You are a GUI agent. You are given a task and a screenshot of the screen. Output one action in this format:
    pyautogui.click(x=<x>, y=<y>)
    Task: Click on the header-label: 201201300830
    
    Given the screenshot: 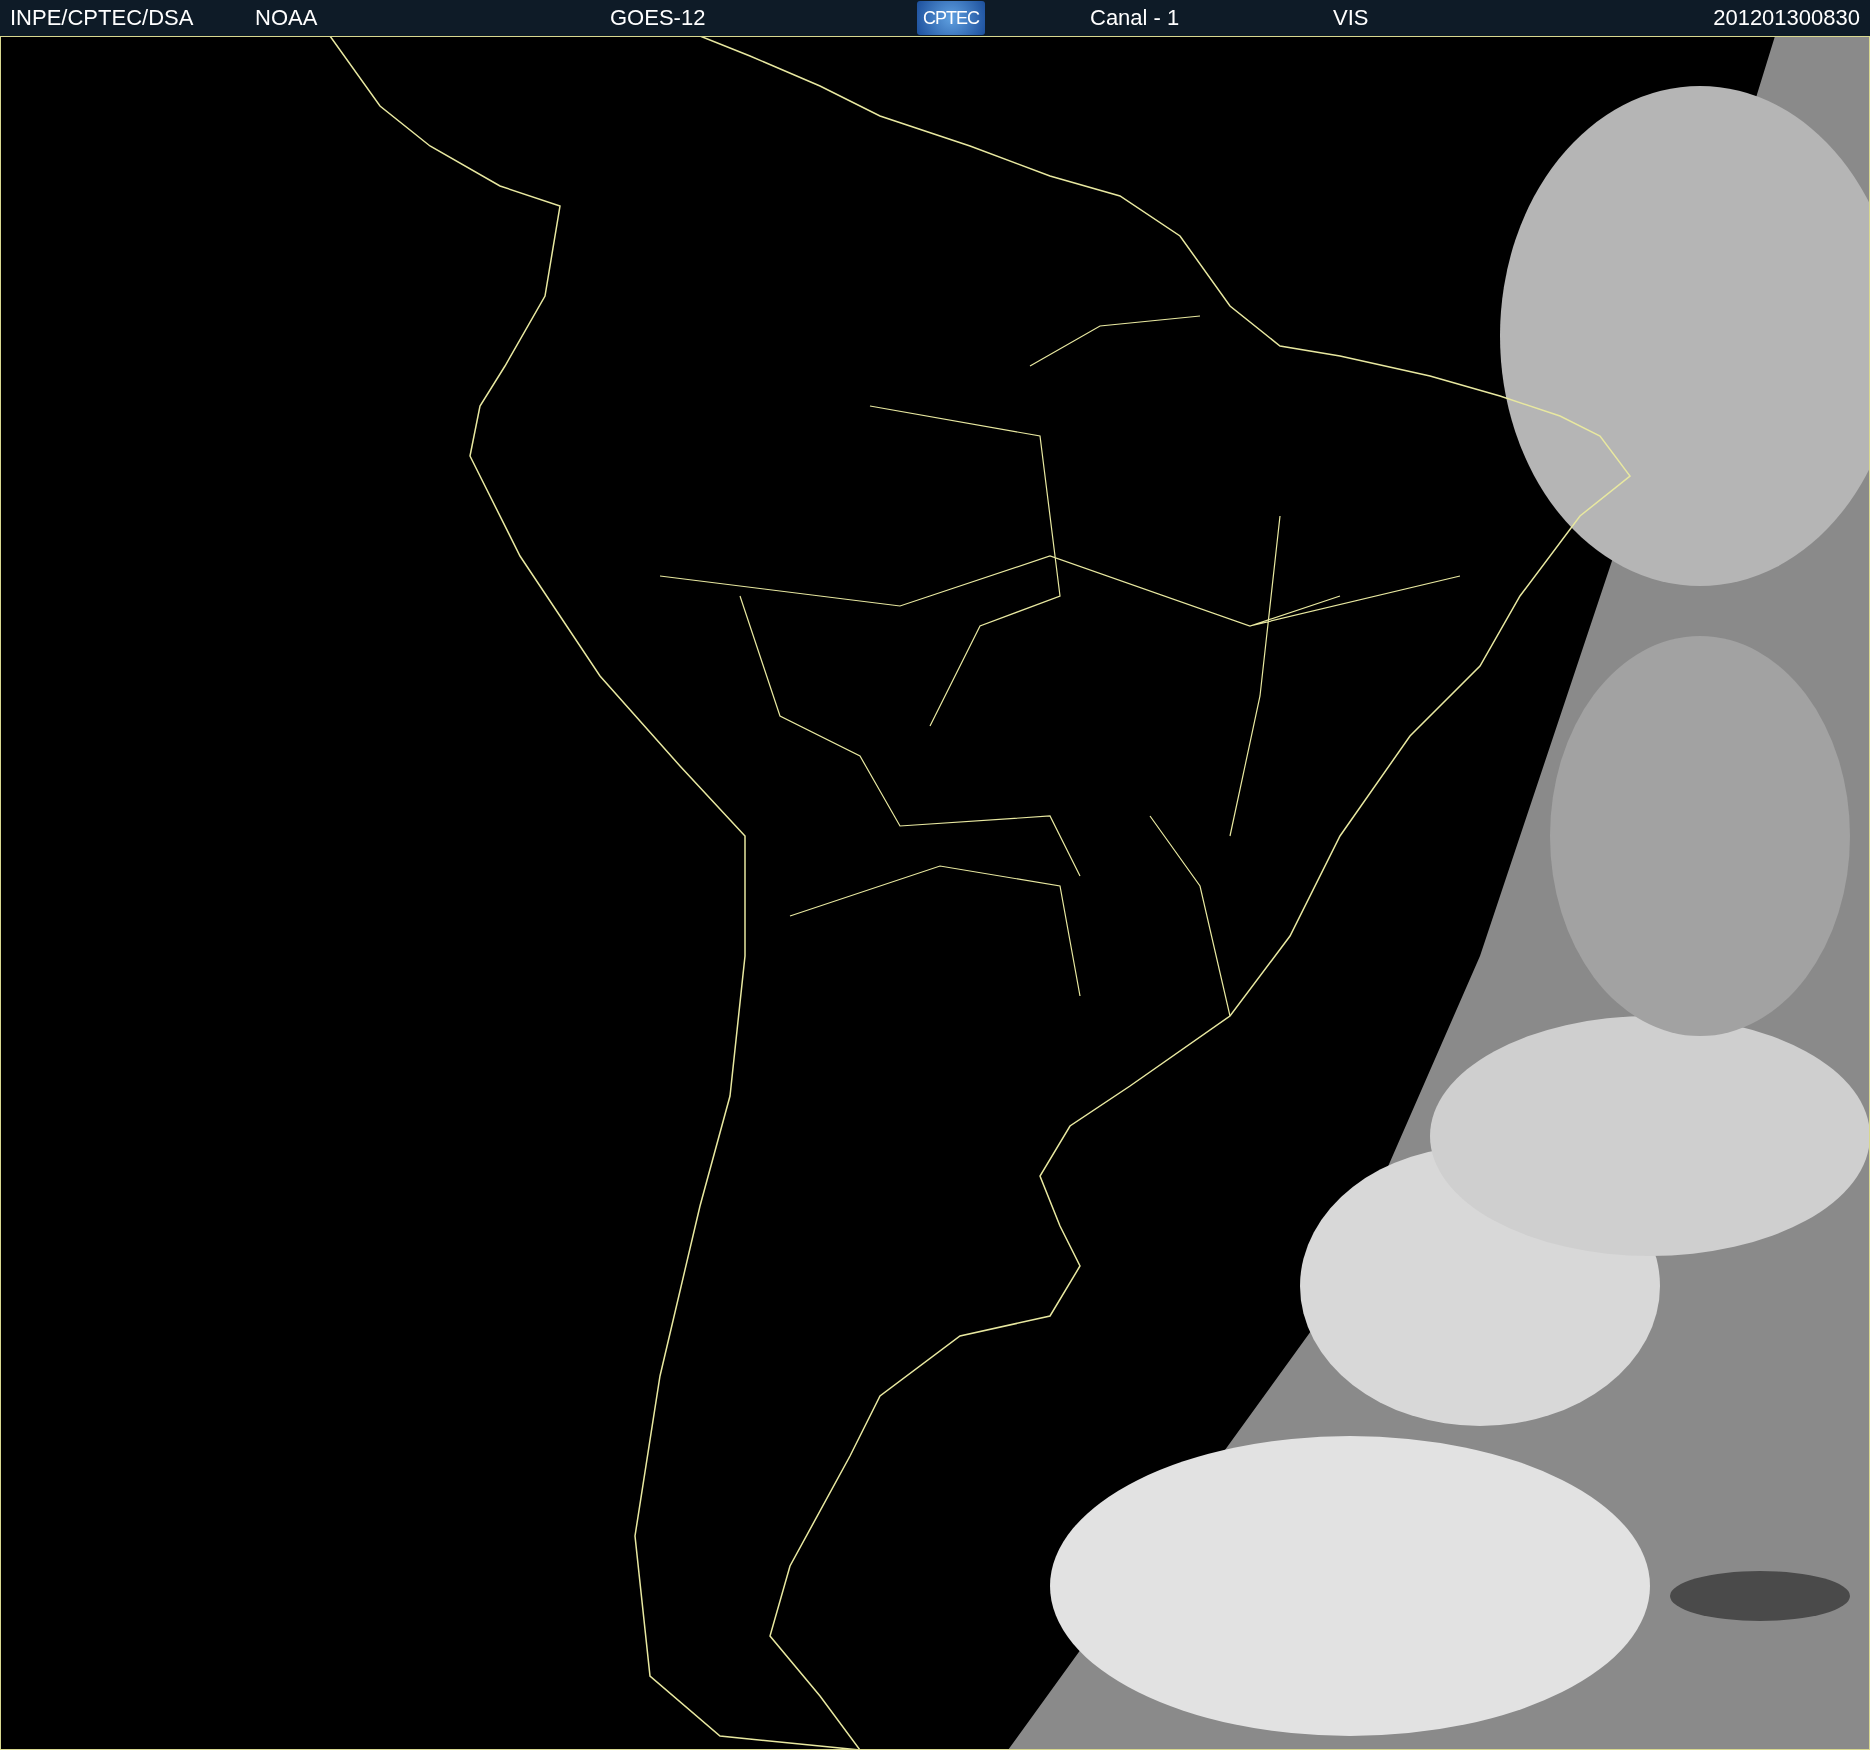 What is the action you would take?
    pyautogui.click(x=1786, y=18)
    